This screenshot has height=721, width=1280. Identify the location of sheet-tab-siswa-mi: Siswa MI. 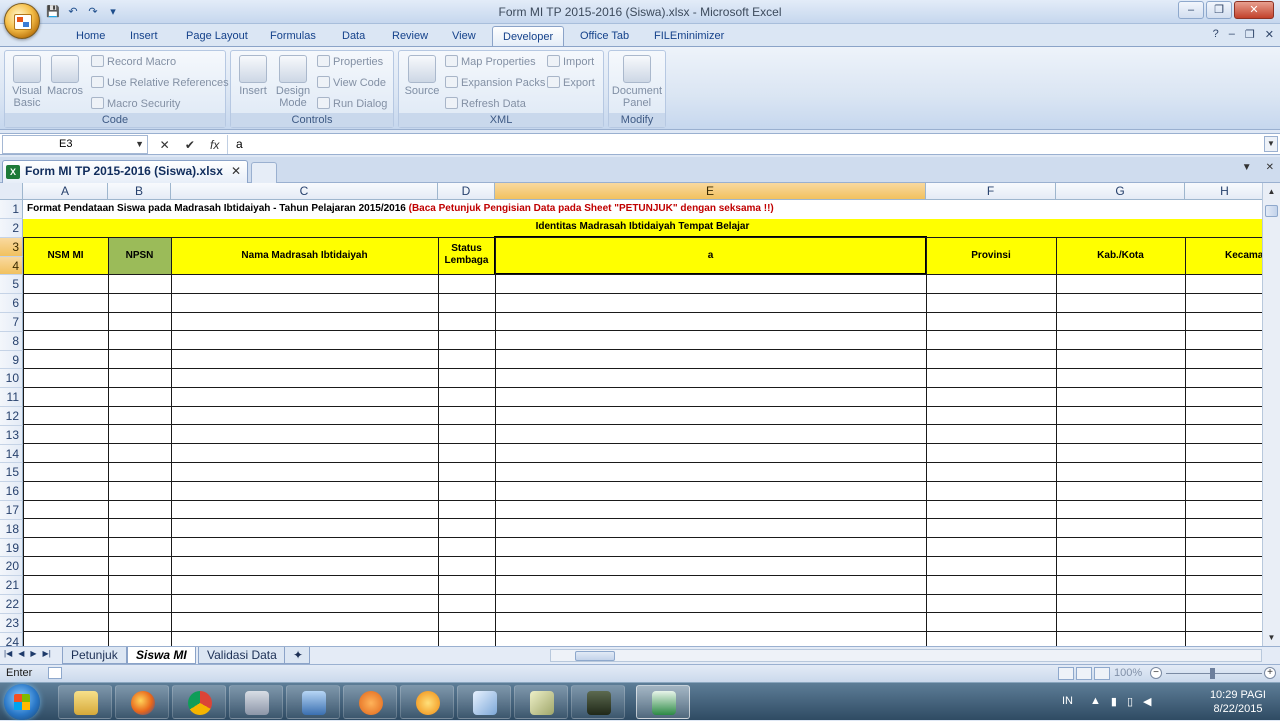
(161, 655).